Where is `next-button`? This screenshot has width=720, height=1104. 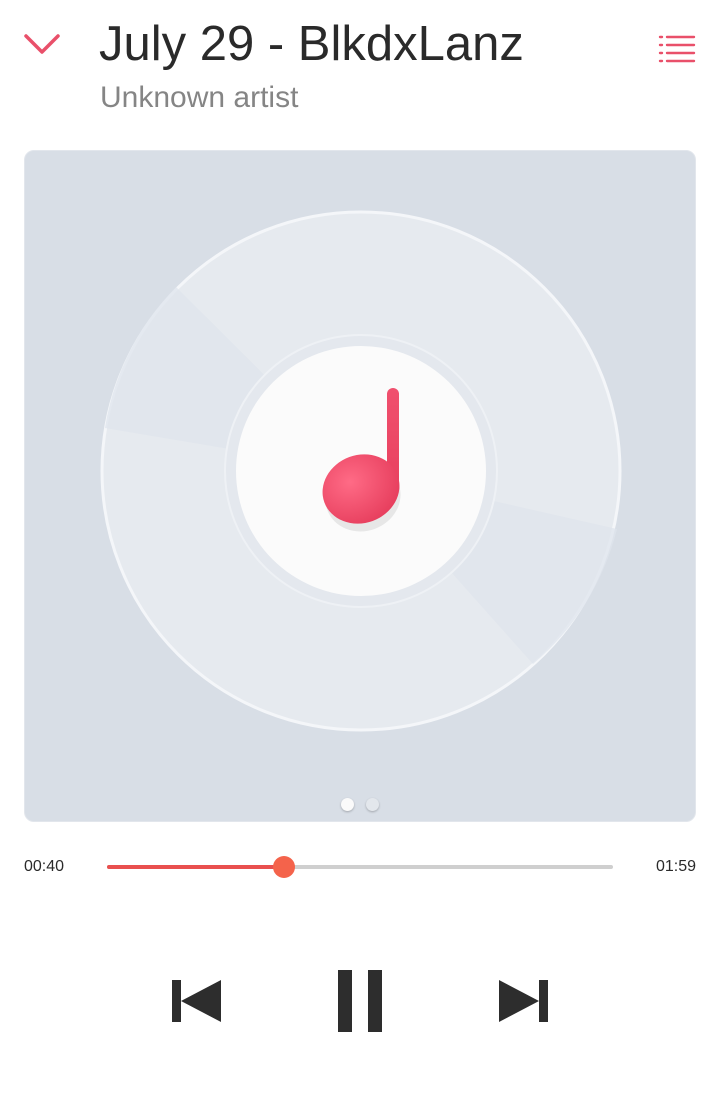 next-button is located at coordinates (523, 1001).